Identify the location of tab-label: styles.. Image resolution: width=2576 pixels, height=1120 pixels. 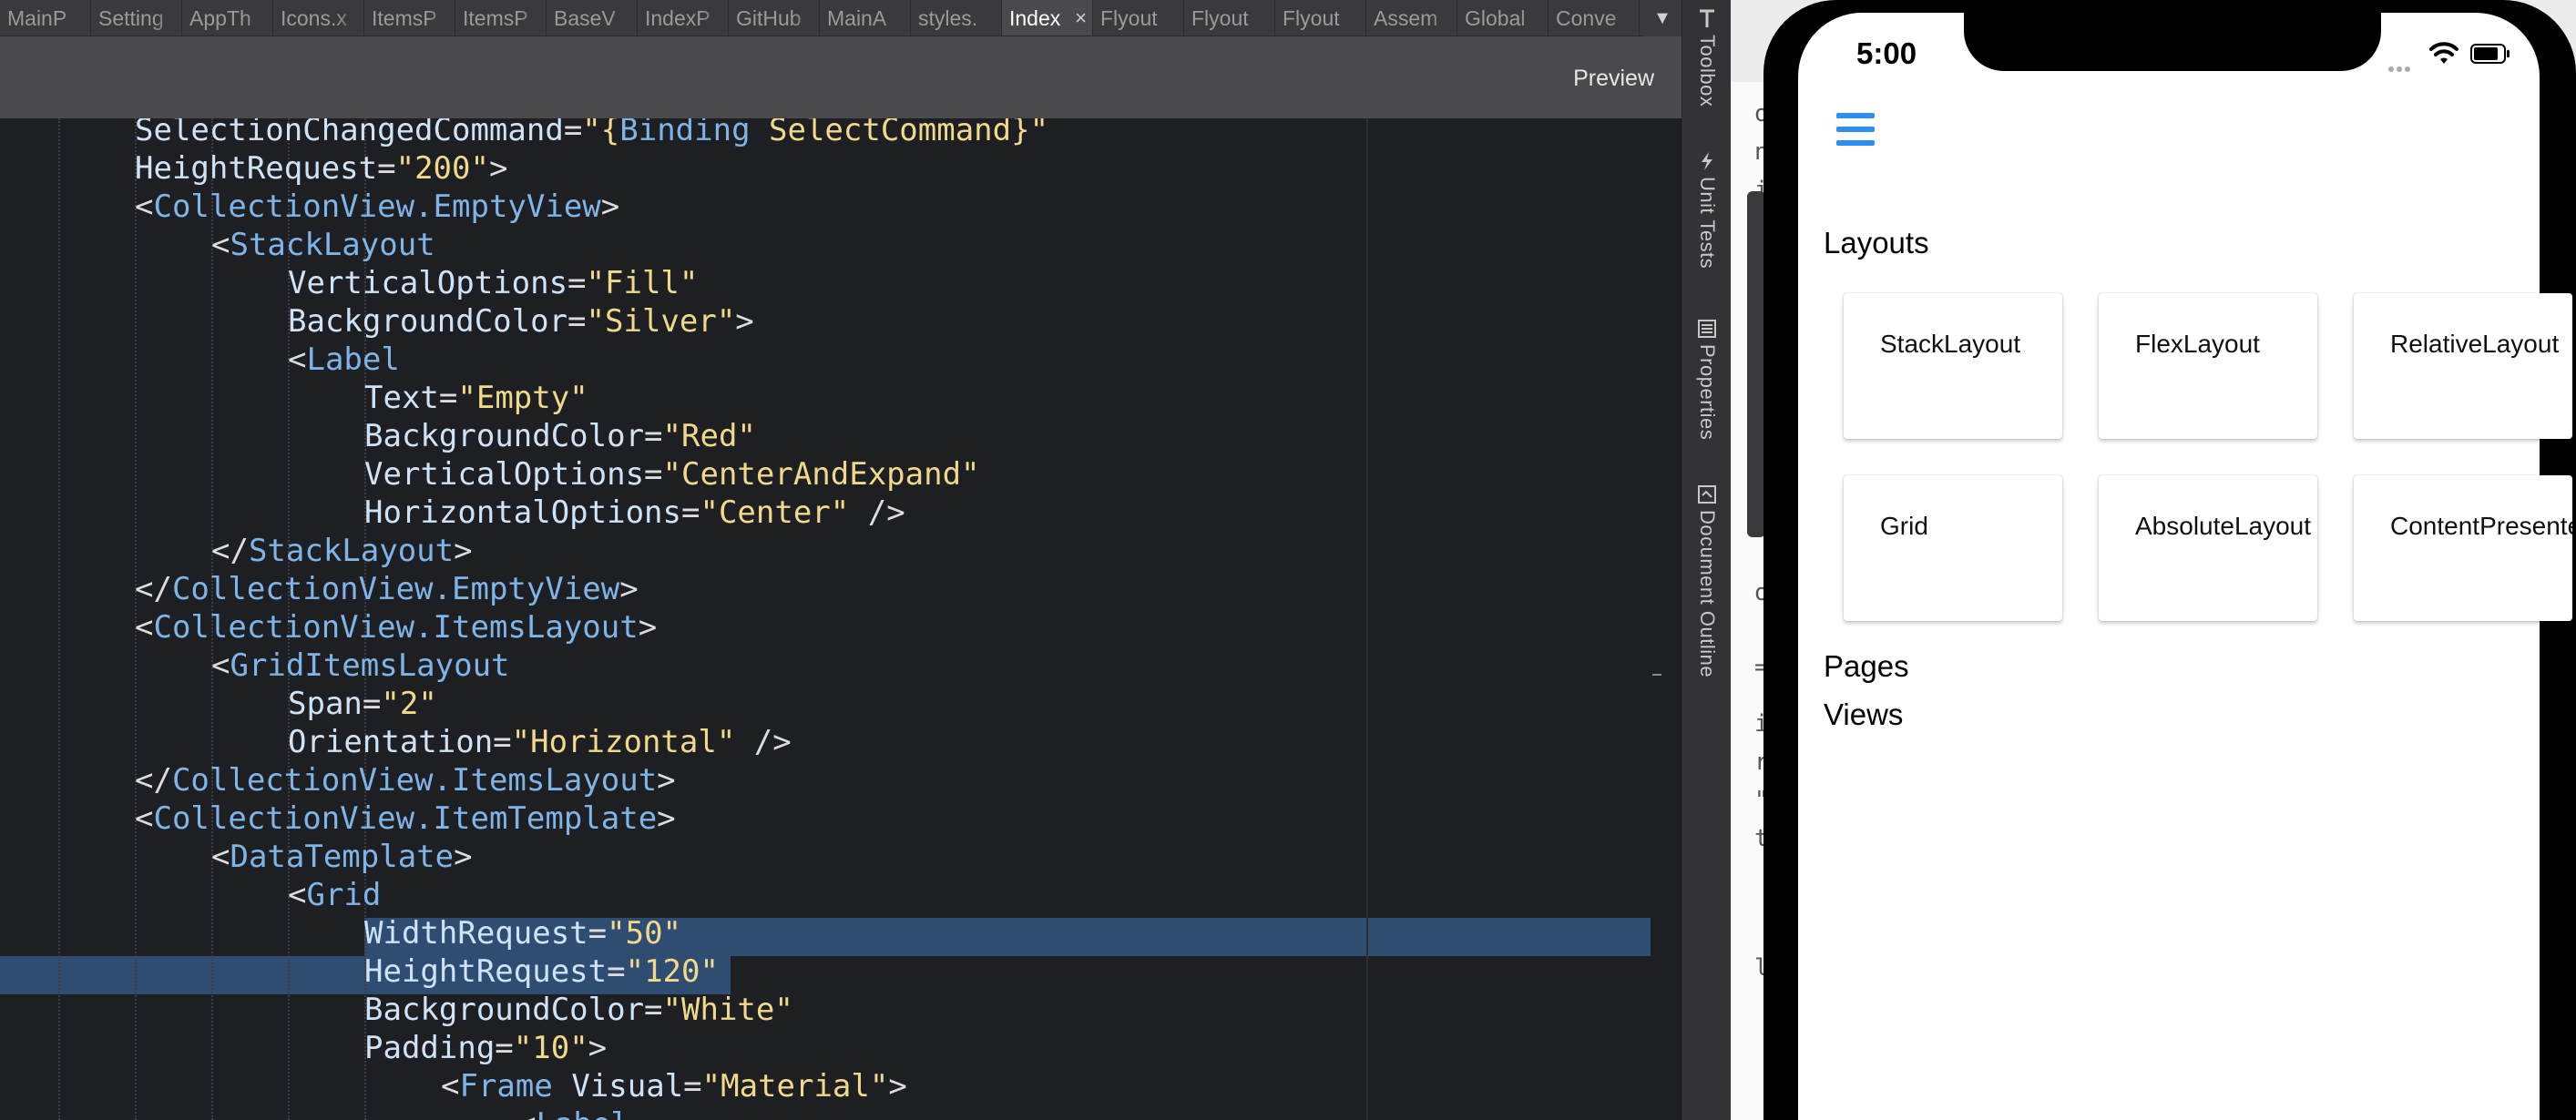
(948, 18).